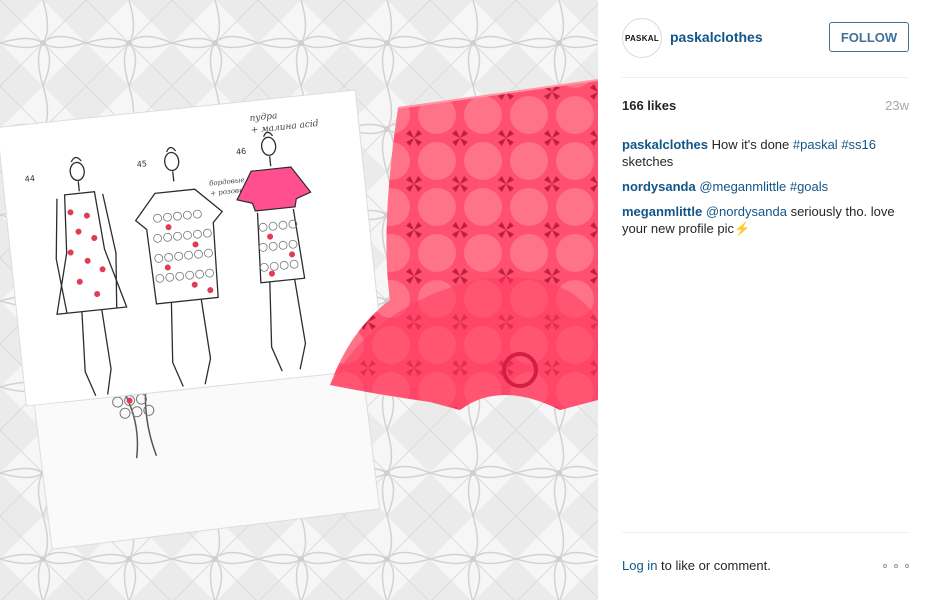  I want to click on comment-username: nordysanda, so click(659, 186).